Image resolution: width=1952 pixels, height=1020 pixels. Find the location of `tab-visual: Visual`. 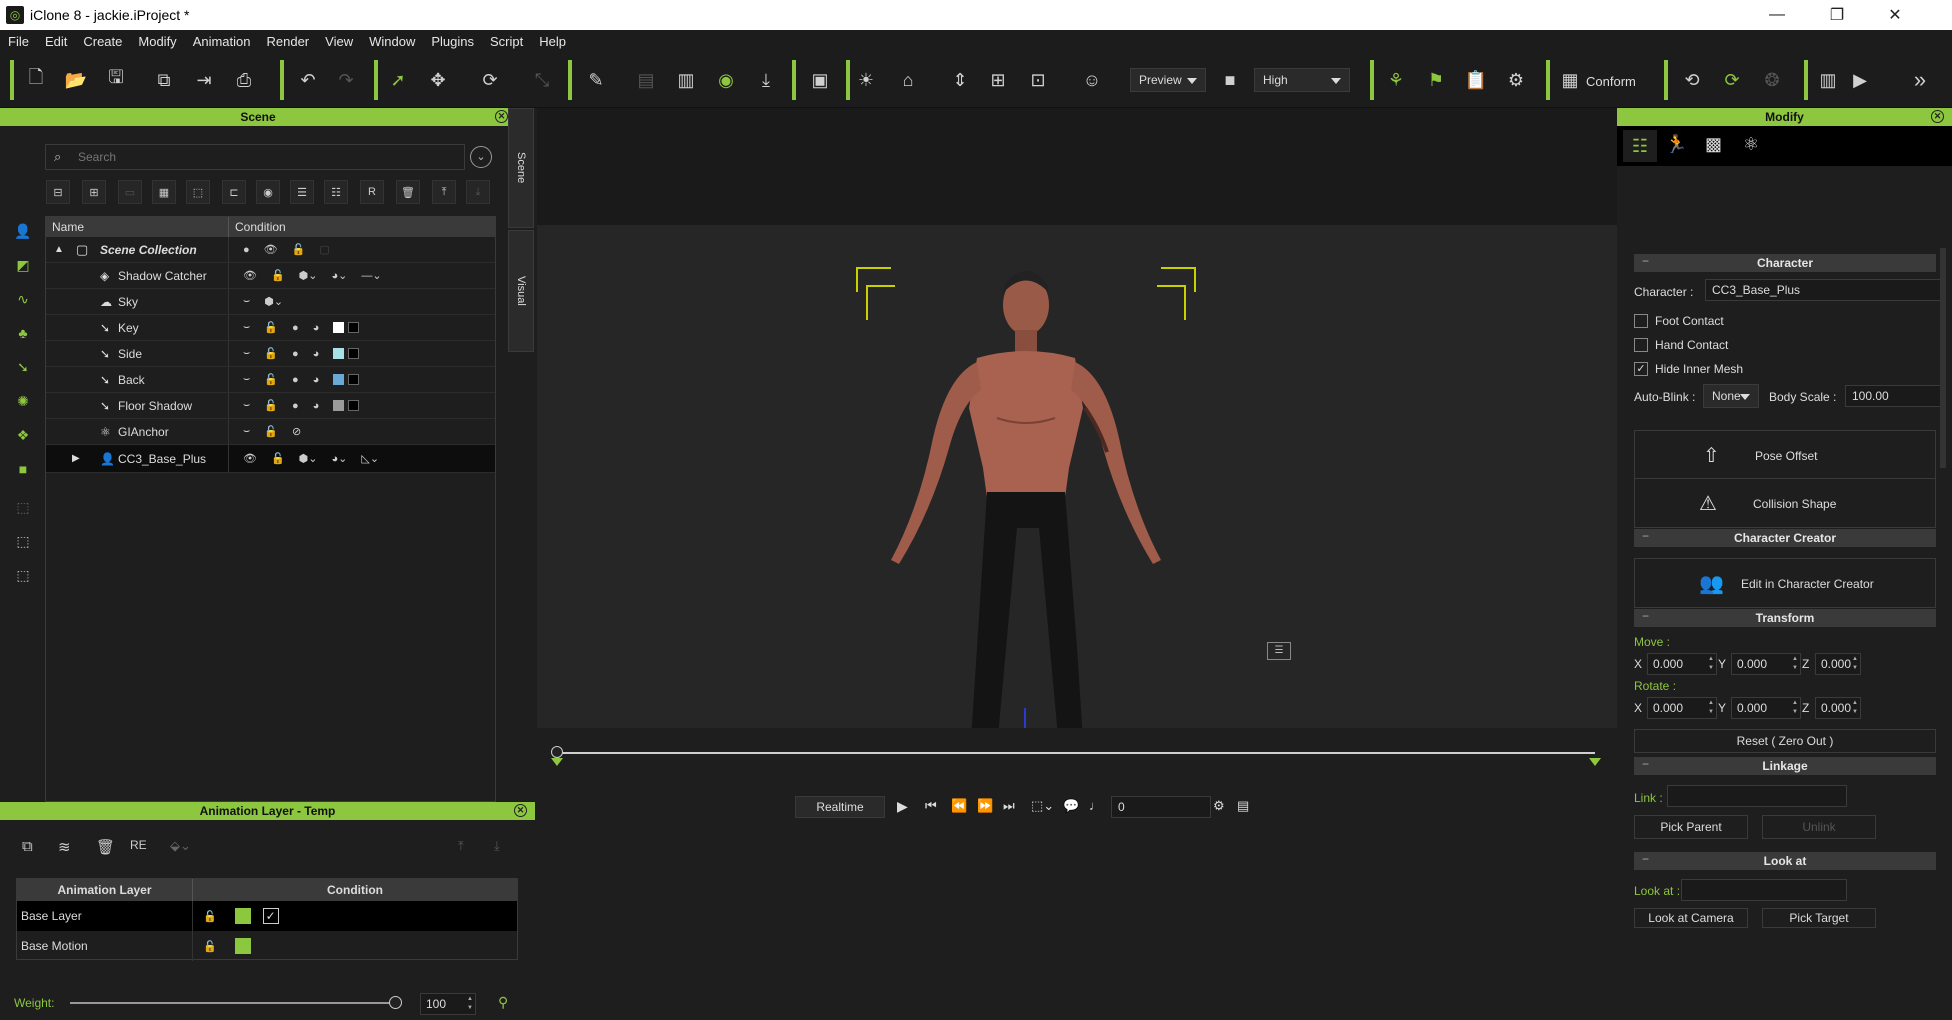

tab-visual: Visual is located at coordinates (521, 291).